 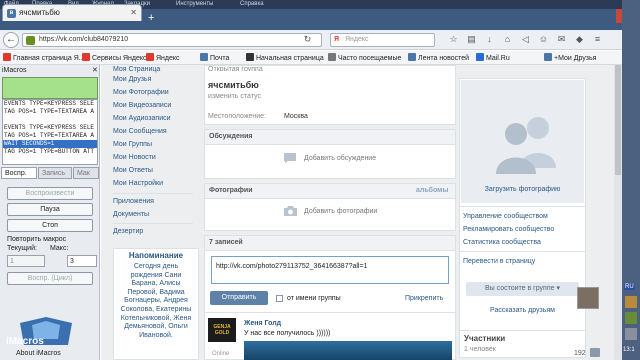 I want to click on menu-my-photos: Мои Фотографии, so click(x=141, y=92).